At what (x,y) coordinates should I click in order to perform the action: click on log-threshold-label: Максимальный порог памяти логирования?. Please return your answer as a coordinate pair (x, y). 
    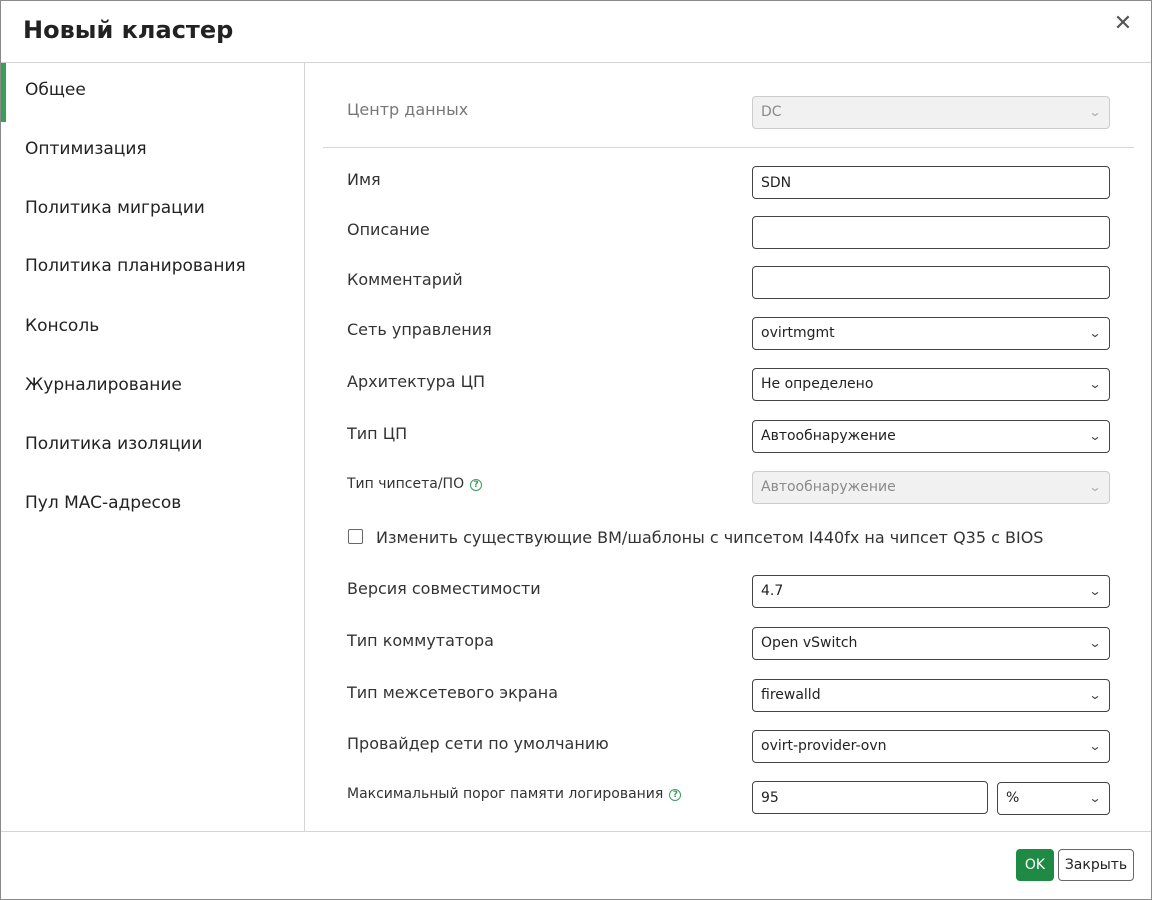
    Looking at the image, I should click on (514, 794).